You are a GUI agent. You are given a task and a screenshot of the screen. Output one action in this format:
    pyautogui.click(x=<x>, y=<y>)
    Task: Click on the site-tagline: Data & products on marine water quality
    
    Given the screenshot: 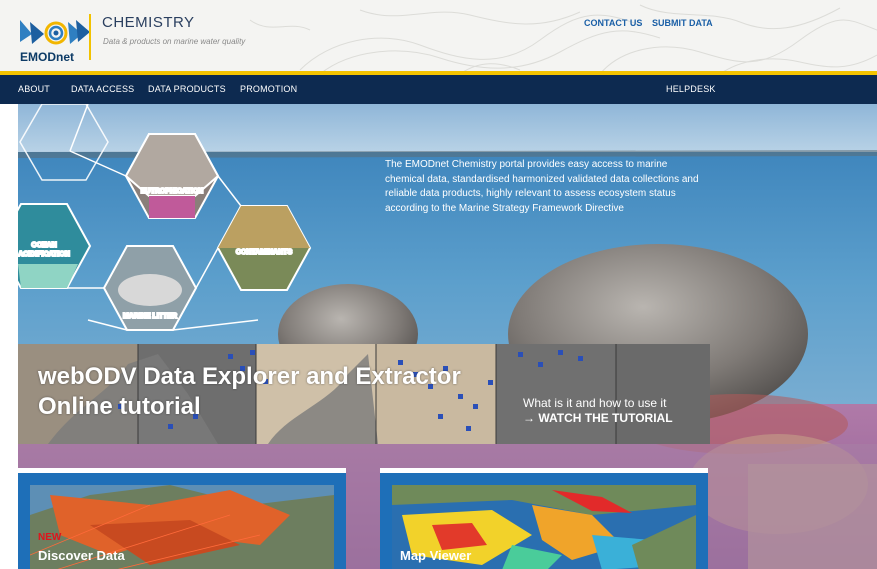 What is the action you would take?
    pyautogui.click(x=174, y=41)
    